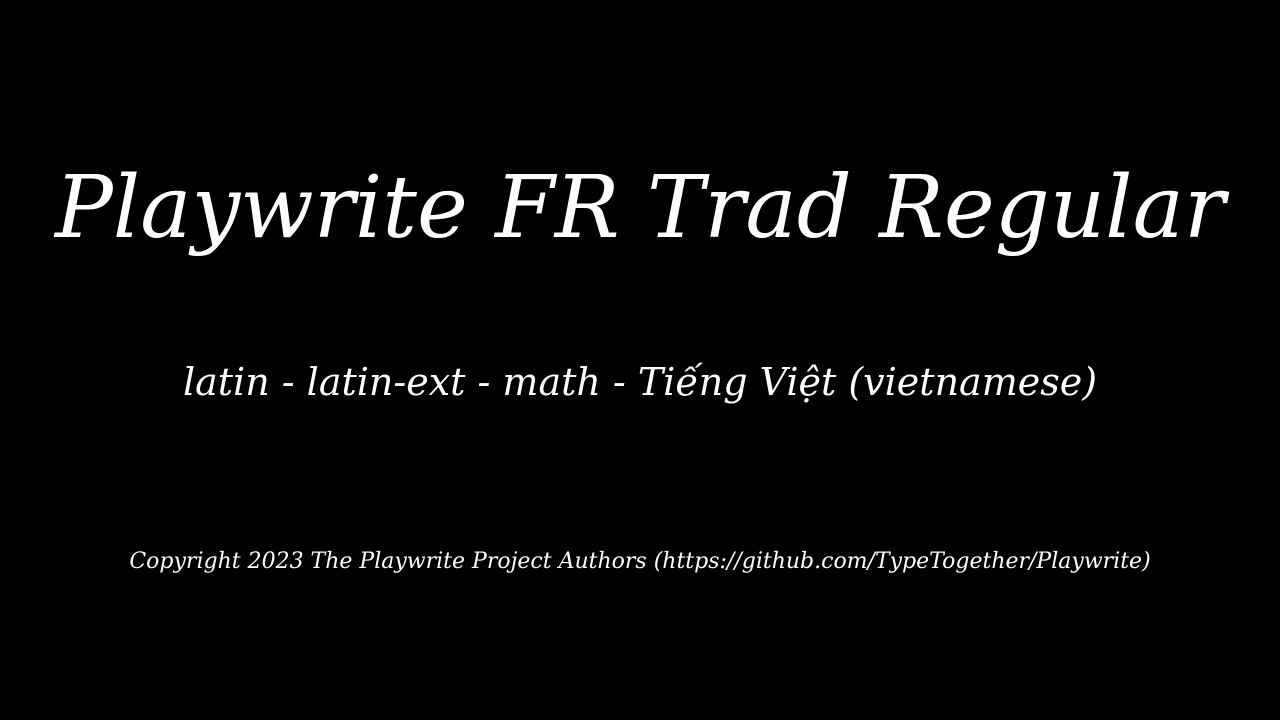  What do you see at coordinates (640, 208) in the screenshot?
I see `font-name-title: Playwrite FR Trad Regular` at bounding box center [640, 208].